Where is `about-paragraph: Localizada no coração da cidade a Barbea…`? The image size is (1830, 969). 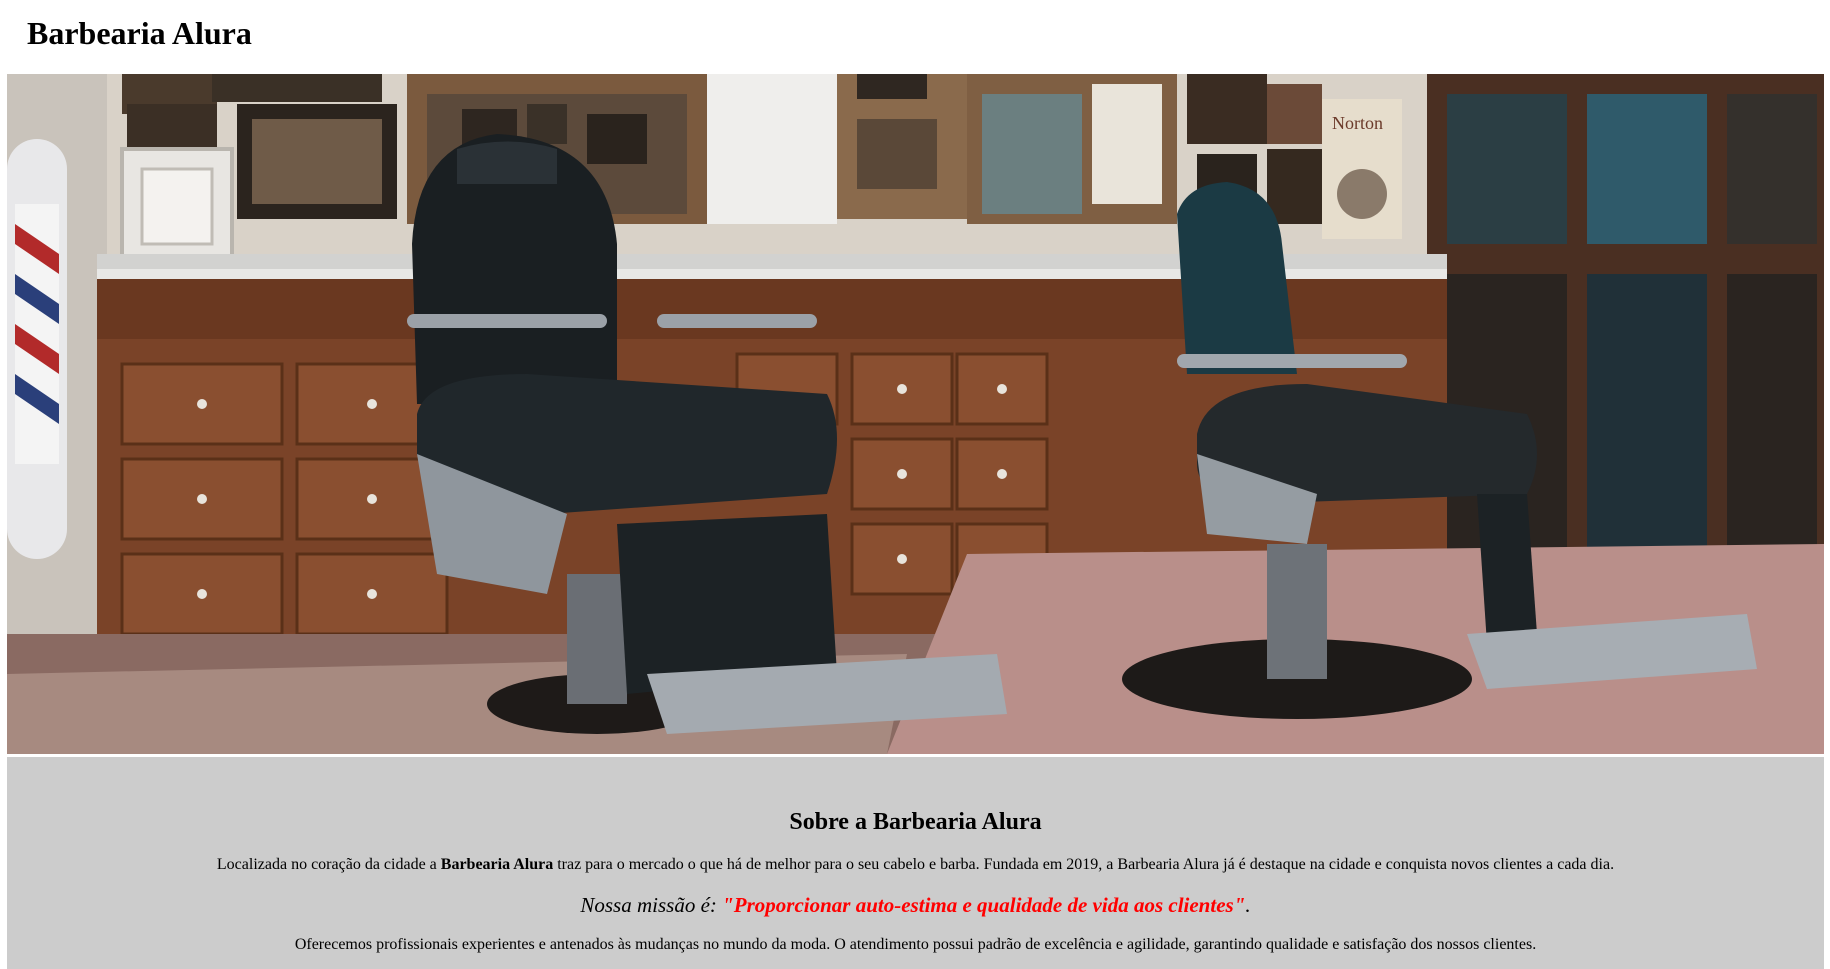 about-paragraph: Localizada no coração da cidade a Barbea… is located at coordinates (915, 865).